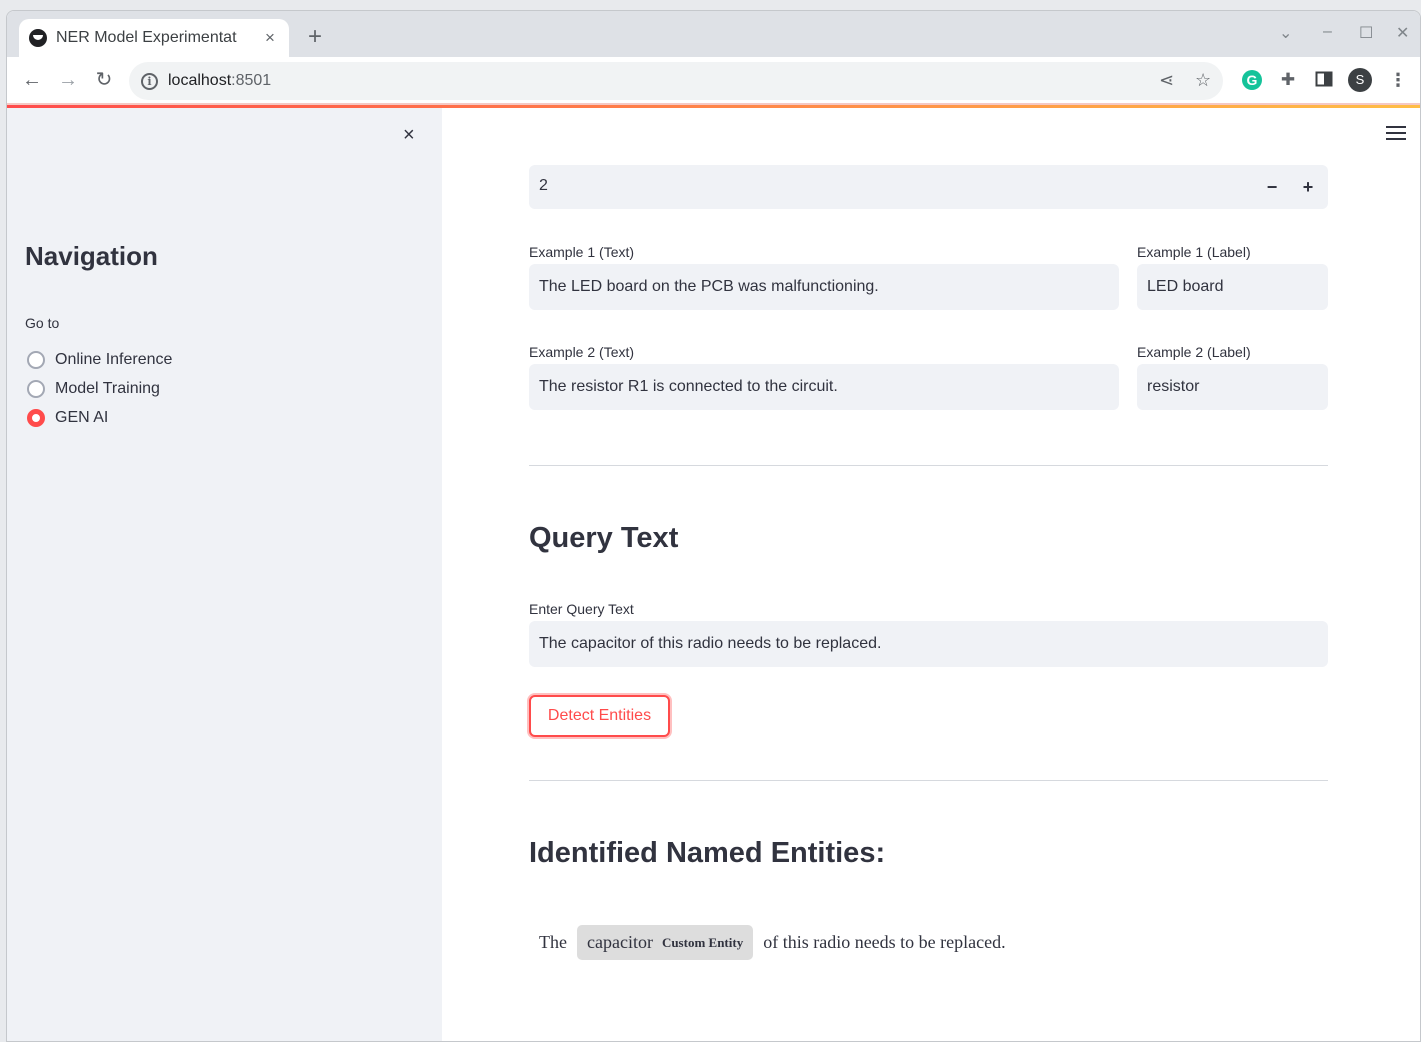  What do you see at coordinates (1272, 187) in the screenshot?
I see `decrement-button: −` at bounding box center [1272, 187].